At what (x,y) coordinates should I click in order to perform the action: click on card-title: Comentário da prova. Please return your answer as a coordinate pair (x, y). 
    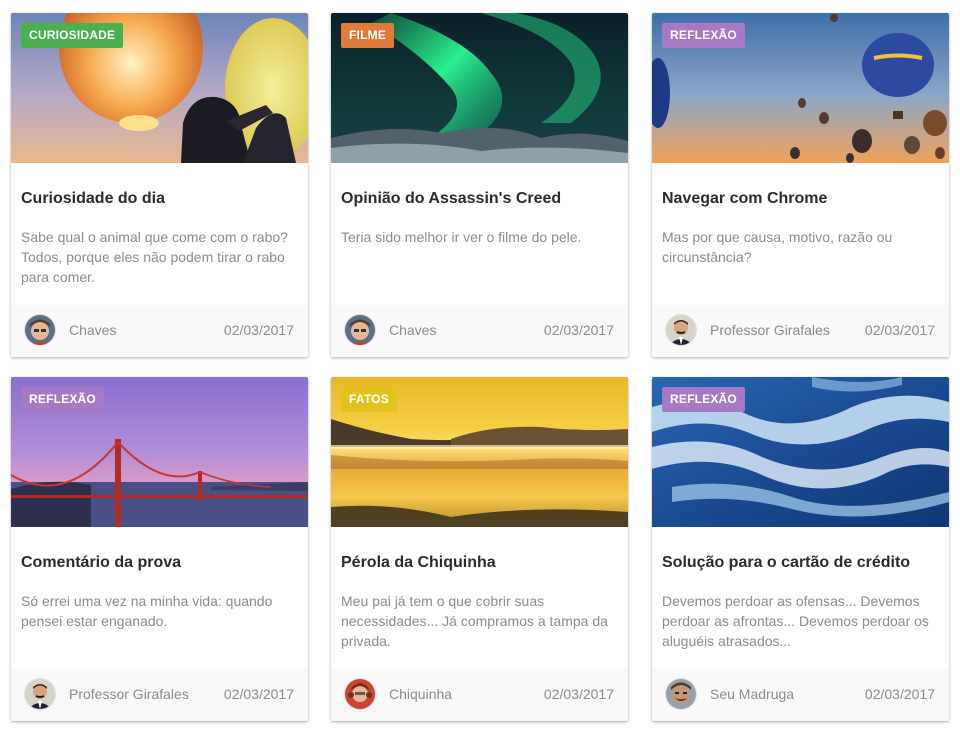
    Looking at the image, I should click on (101, 563).